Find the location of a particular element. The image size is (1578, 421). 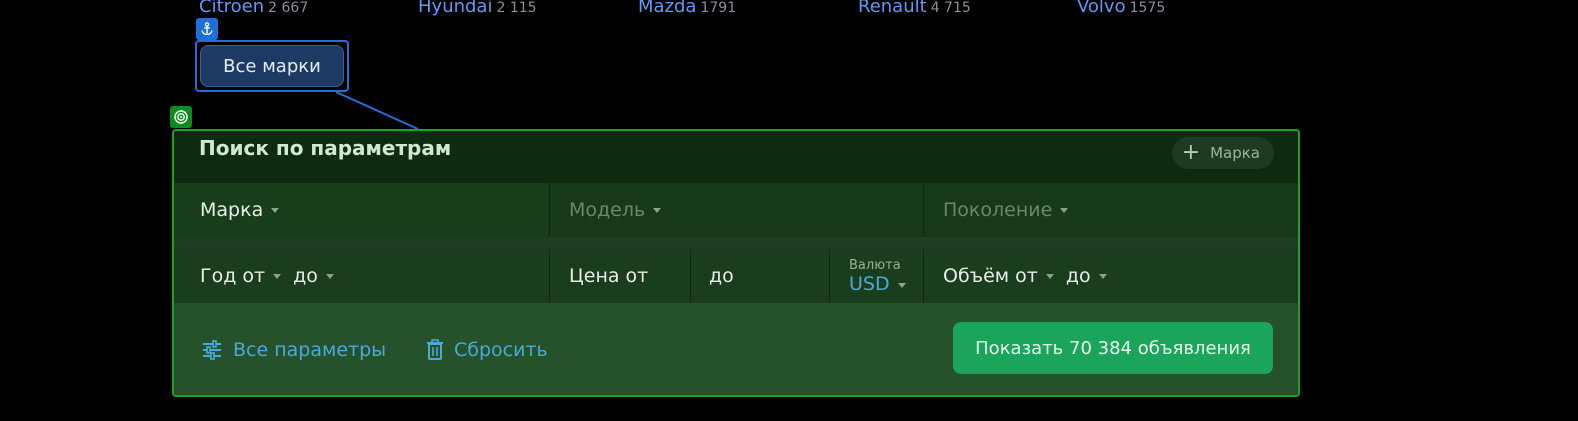

currency-label: Валюта is located at coordinates (875, 265).